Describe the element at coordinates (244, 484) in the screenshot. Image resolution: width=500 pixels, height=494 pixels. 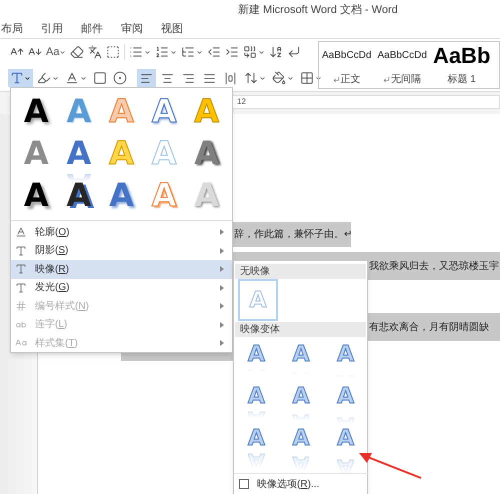
I see `checkbox` at that location.